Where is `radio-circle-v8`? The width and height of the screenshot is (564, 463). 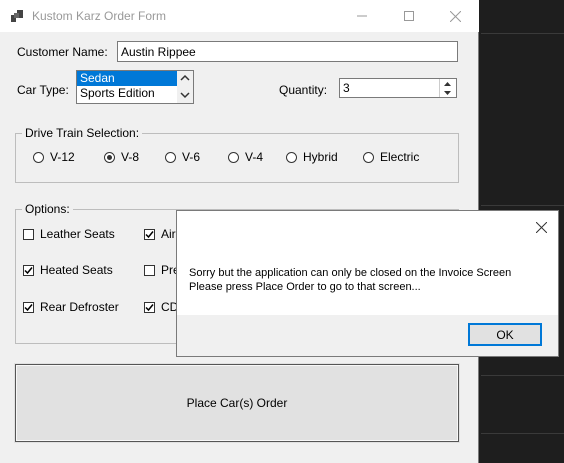 radio-circle-v8 is located at coordinates (109, 157).